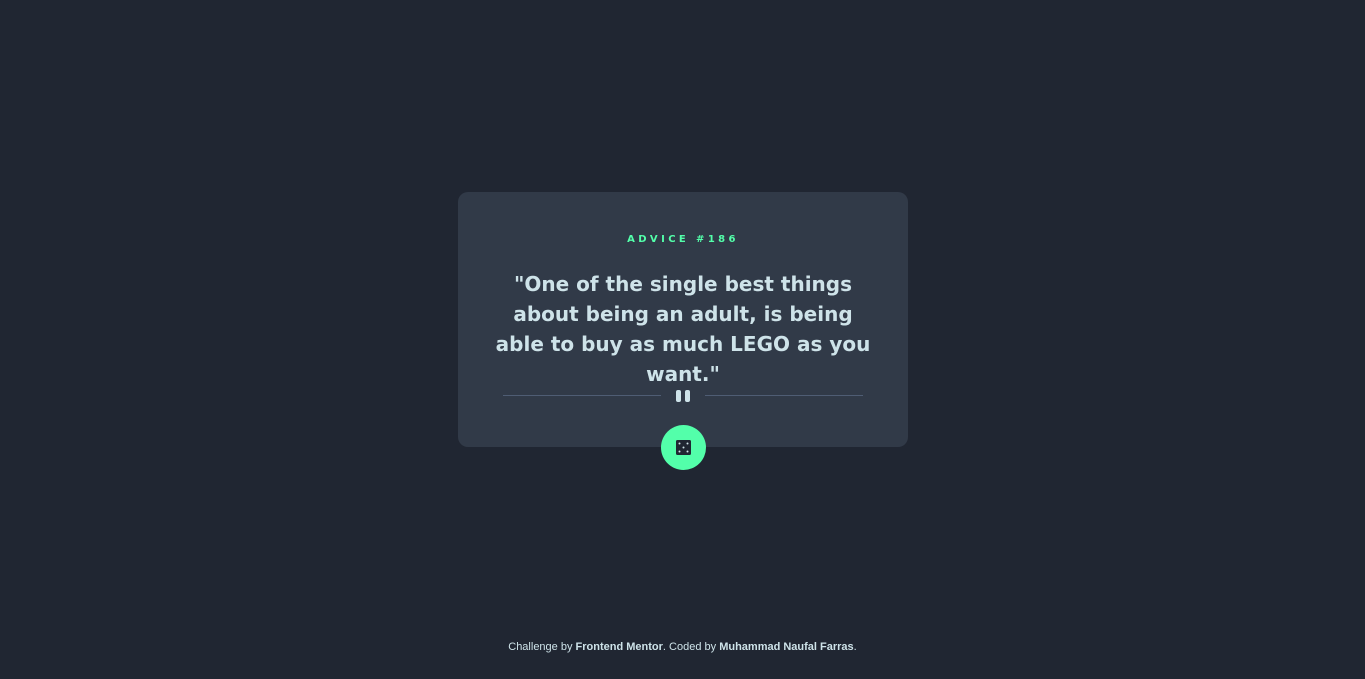 The width and height of the screenshot is (1365, 679). I want to click on new-advice-button, so click(683, 447).